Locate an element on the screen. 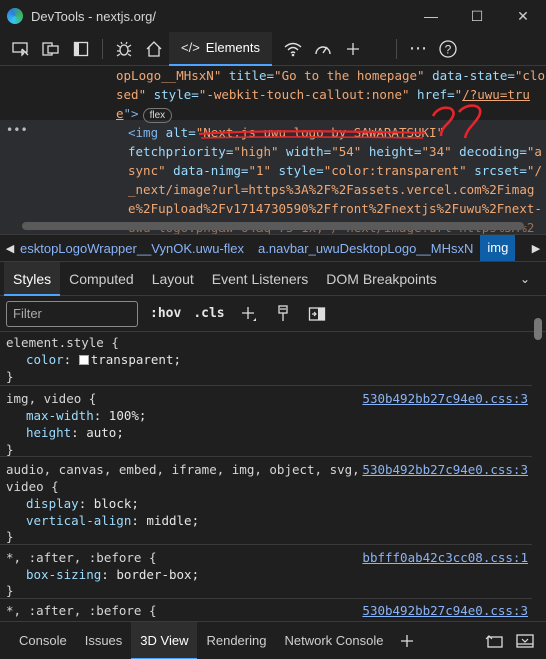  drawer-tab-network-console: Network Console is located at coordinates (333, 640).